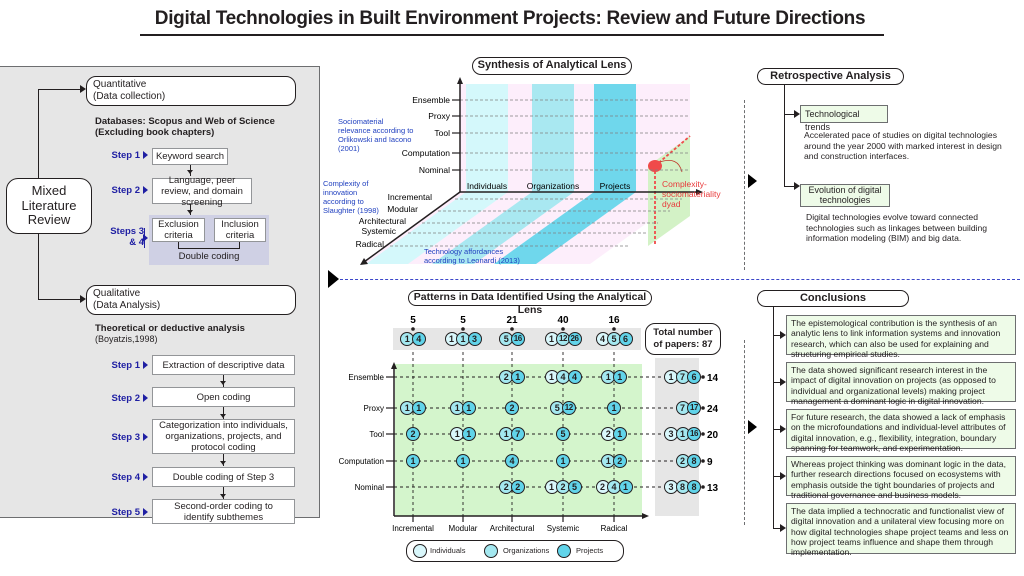  Describe the element at coordinates (590, 550) in the screenshot. I see `legend-projects-label: Projects` at that location.